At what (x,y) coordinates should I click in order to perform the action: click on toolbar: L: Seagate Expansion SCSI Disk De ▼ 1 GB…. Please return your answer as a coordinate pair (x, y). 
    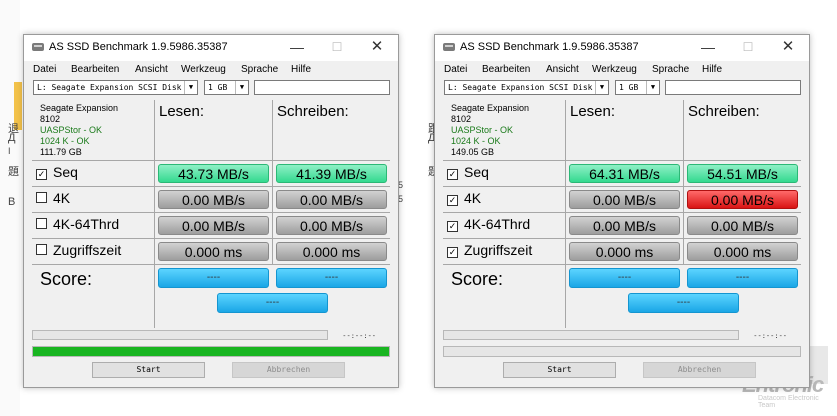
    Looking at the image, I should click on (622, 88).